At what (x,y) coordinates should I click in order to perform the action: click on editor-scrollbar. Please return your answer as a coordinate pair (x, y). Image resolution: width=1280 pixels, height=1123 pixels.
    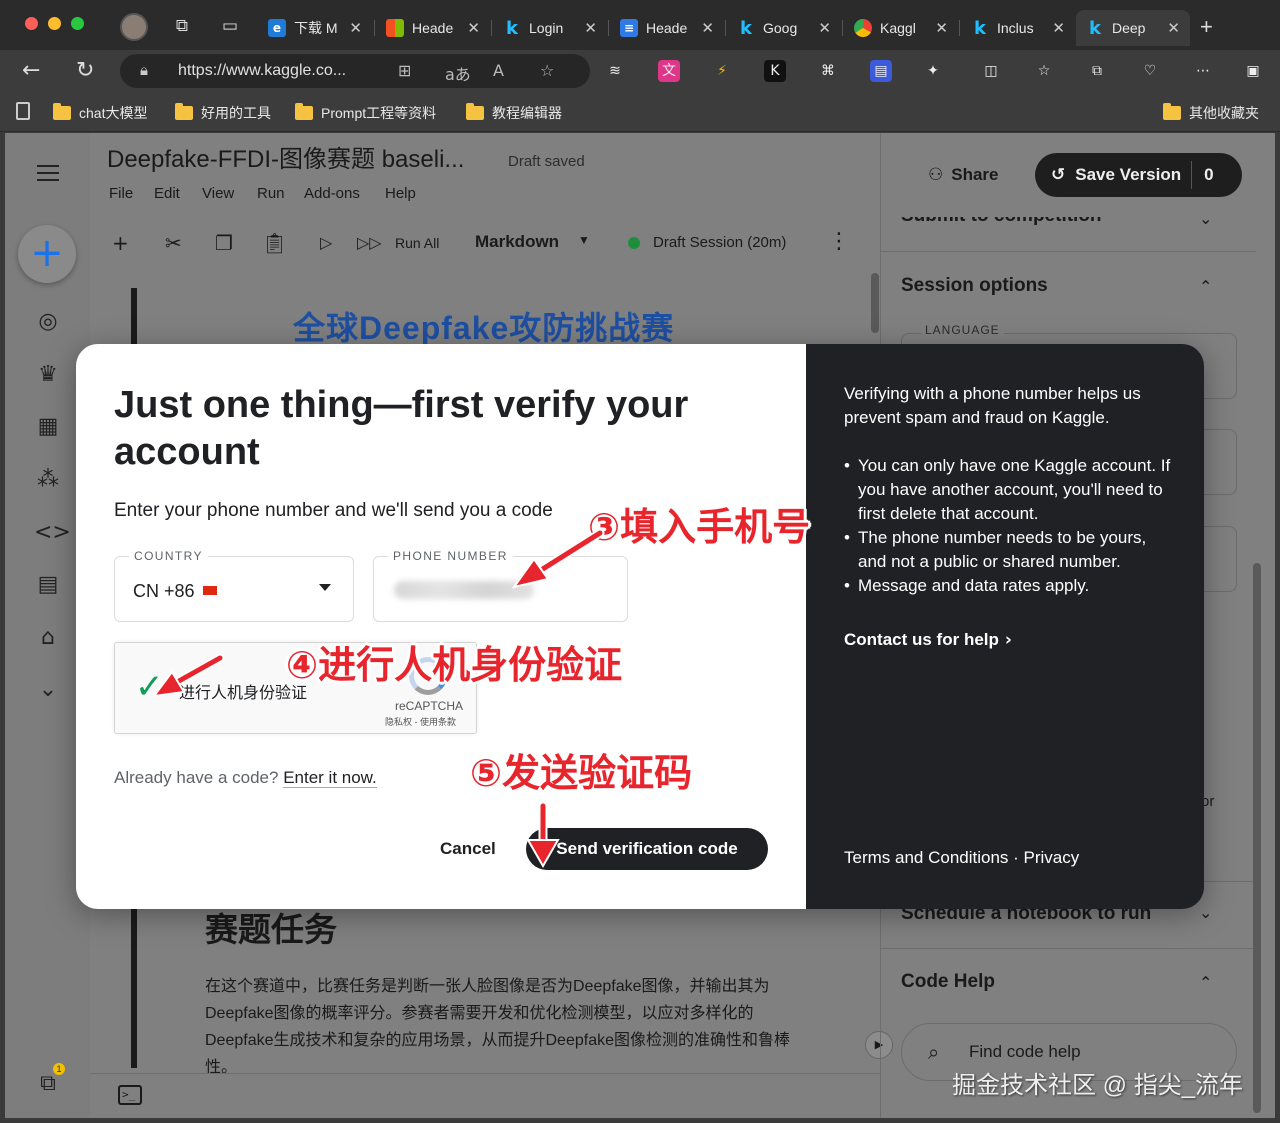
    Looking at the image, I should click on (875, 303).